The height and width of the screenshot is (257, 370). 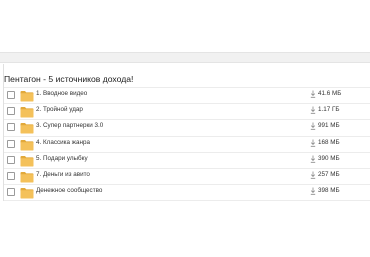 What do you see at coordinates (61, 93) in the screenshot?
I see `file-name: 1. Вводное видео` at bounding box center [61, 93].